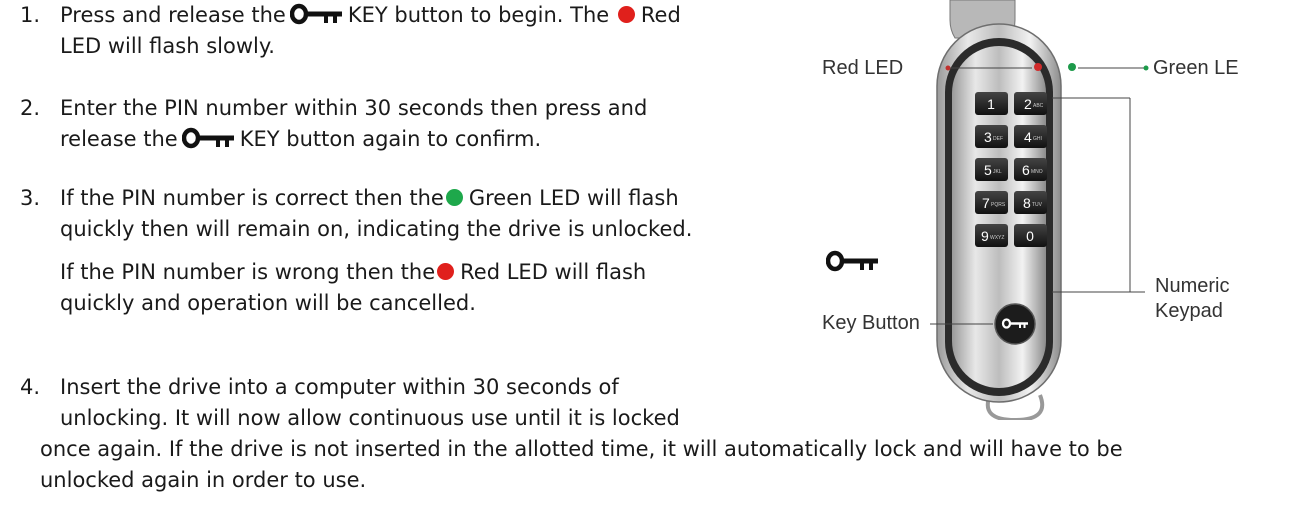 Image resolution: width=1289 pixels, height=512 pixels. I want to click on svg-text: 4, so click(1028, 137).